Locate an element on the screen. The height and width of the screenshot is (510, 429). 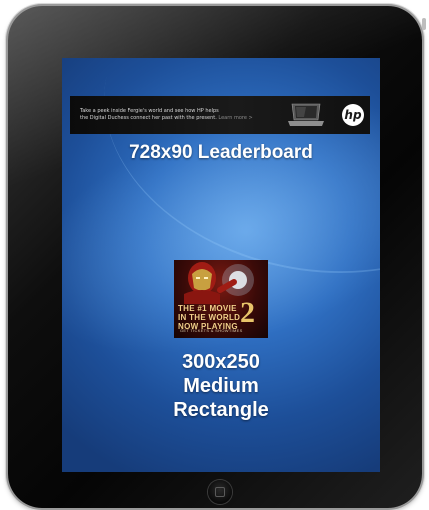
leaderboard-caption: 728x90 Leaderboard is located at coordinates (221, 152).